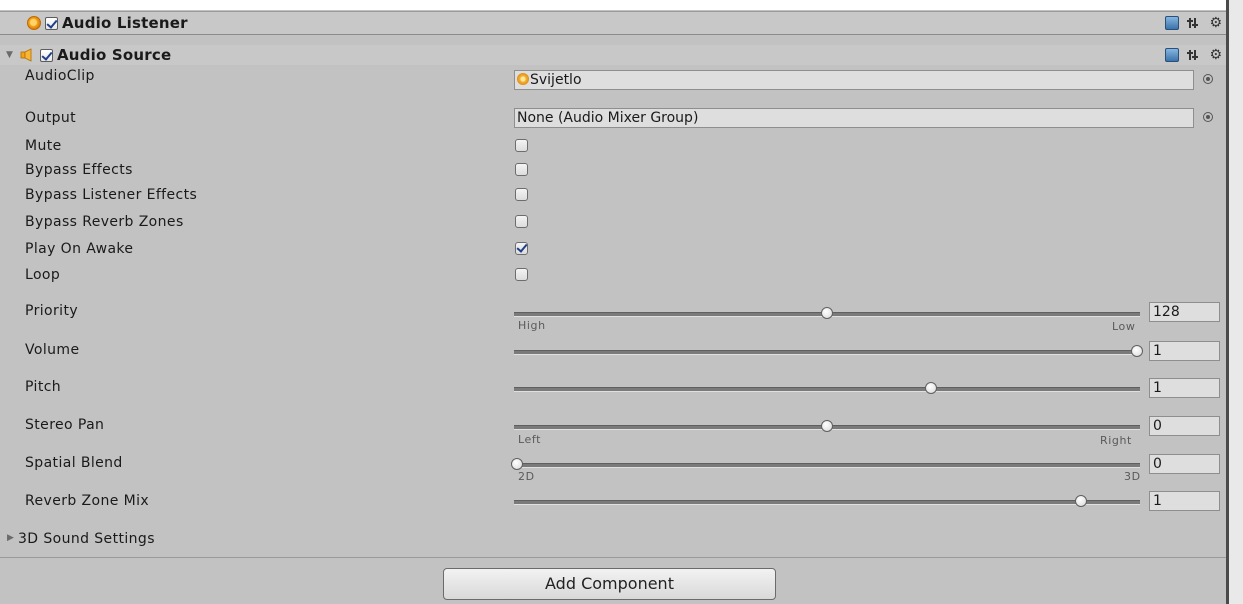  What do you see at coordinates (1184, 351) in the screenshot?
I see `volume-value-field: 1` at bounding box center [1184, 351].